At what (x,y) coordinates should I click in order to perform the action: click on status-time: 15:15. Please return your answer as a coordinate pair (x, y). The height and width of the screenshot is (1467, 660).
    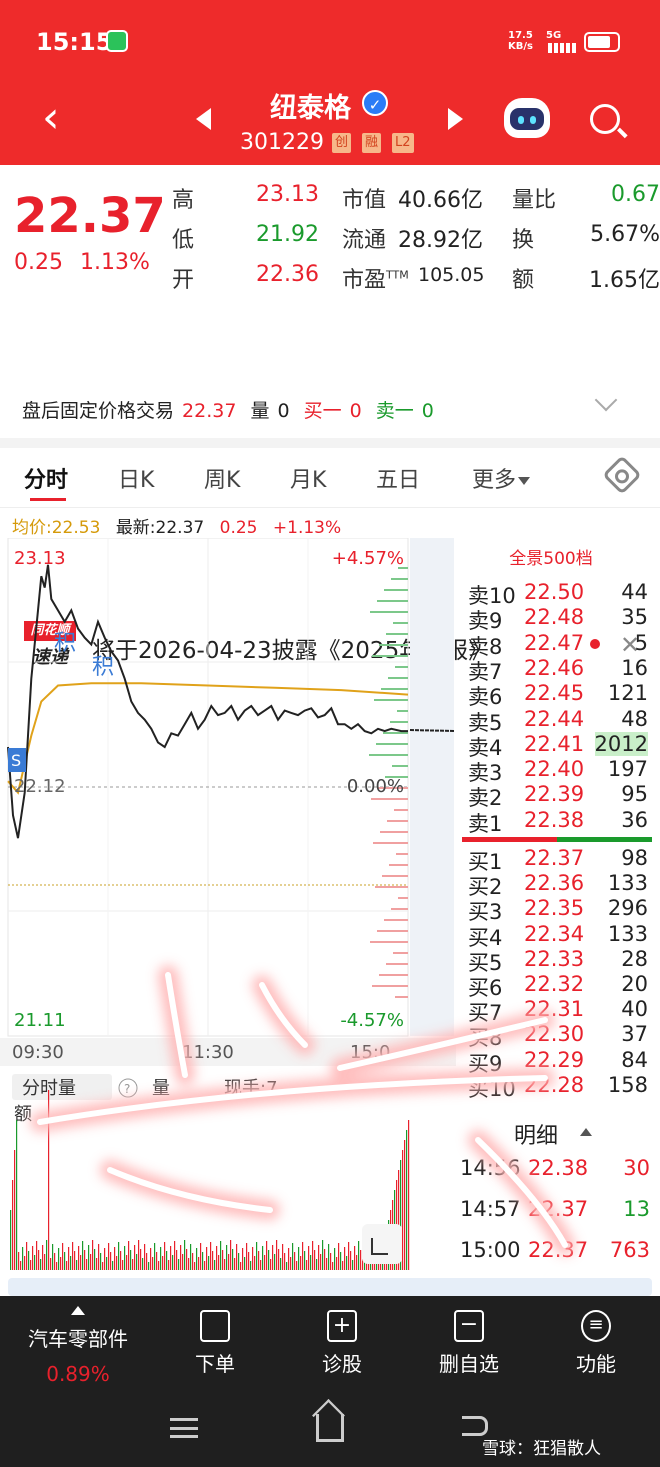
    Looking at the image, I should click on (74, 42).